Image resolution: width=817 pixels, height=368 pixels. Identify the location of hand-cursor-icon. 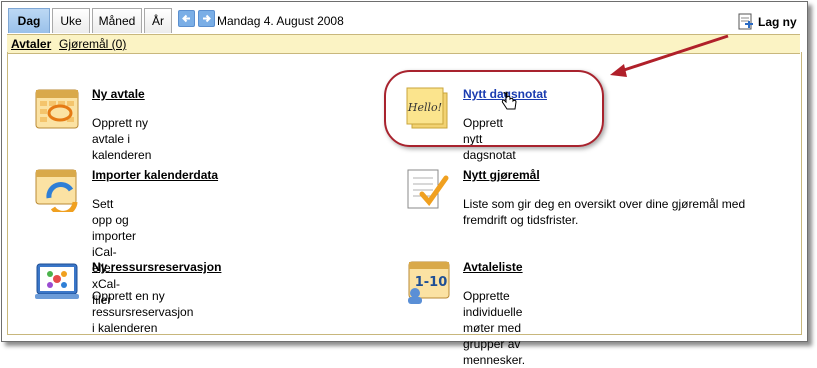
(509, 101).